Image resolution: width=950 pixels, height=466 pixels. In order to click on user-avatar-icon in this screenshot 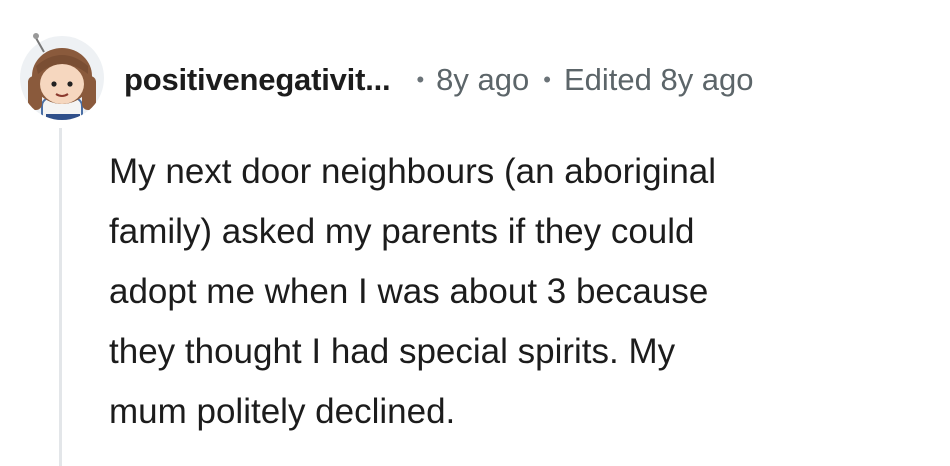, I will do `click(62, 74)`.